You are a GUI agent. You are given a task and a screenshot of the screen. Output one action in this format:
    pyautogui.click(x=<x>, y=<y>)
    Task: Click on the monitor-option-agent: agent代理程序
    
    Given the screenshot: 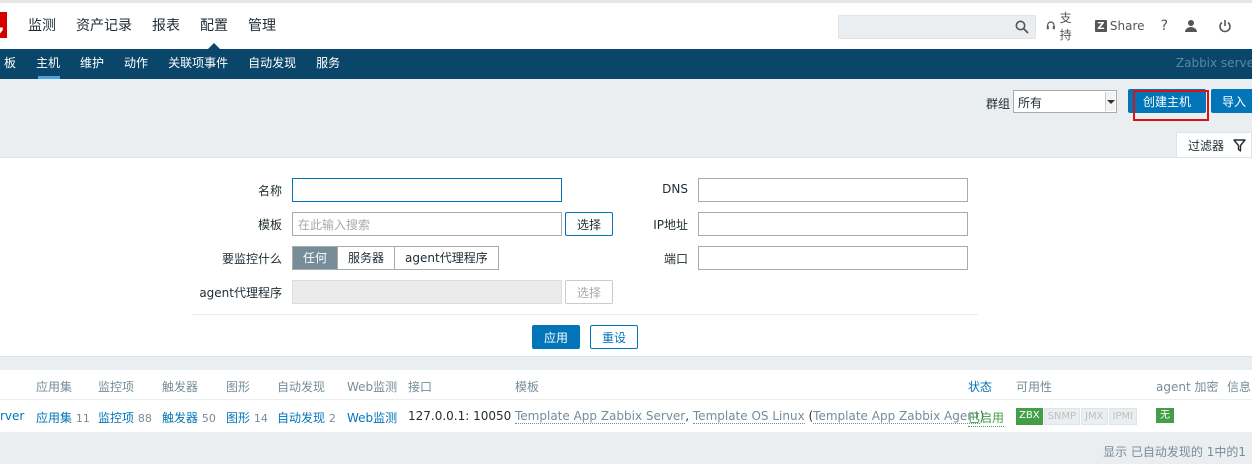 What is the action you would take?
    pyautogui.click(x=446, y=258)
    